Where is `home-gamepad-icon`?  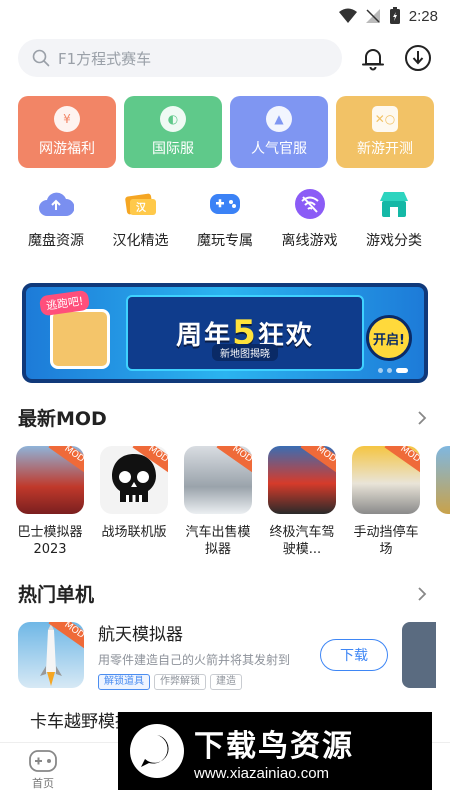 home-gamepad-icon is located at coordinates (43, 761).